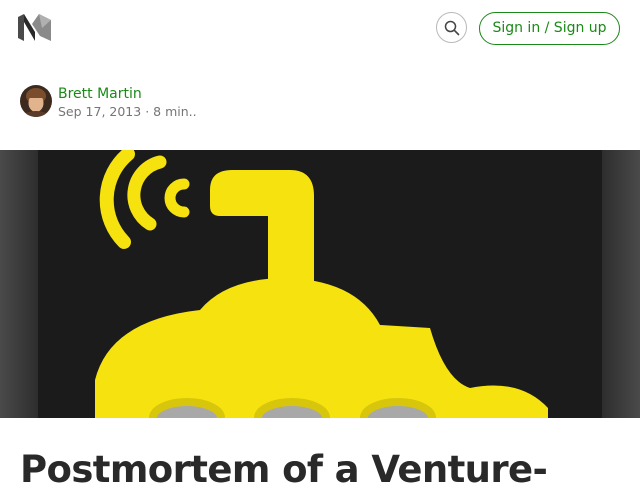  I want to click on search-icon, so click(451, 27).